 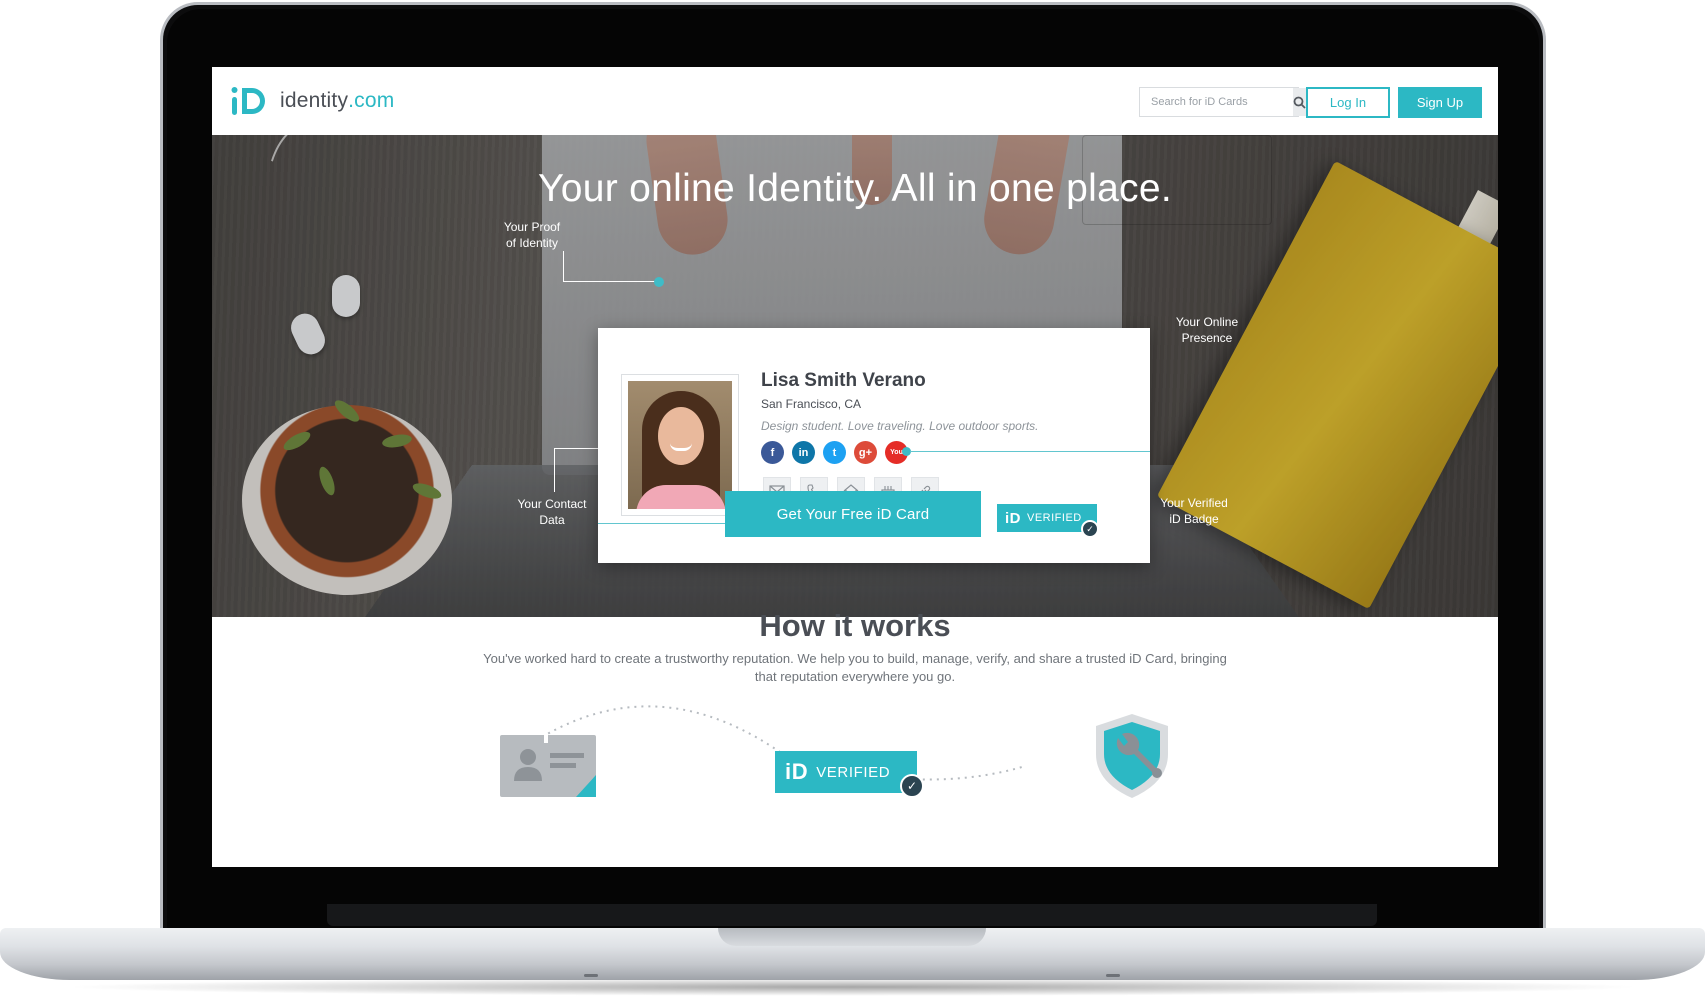 I want to click on id-card-icon, so click(x=548, y=764).